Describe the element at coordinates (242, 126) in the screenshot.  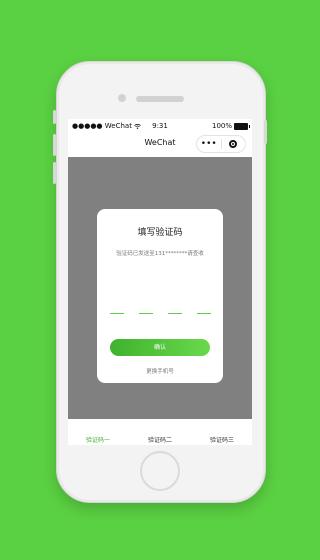
I see `battery-icon` at that location.